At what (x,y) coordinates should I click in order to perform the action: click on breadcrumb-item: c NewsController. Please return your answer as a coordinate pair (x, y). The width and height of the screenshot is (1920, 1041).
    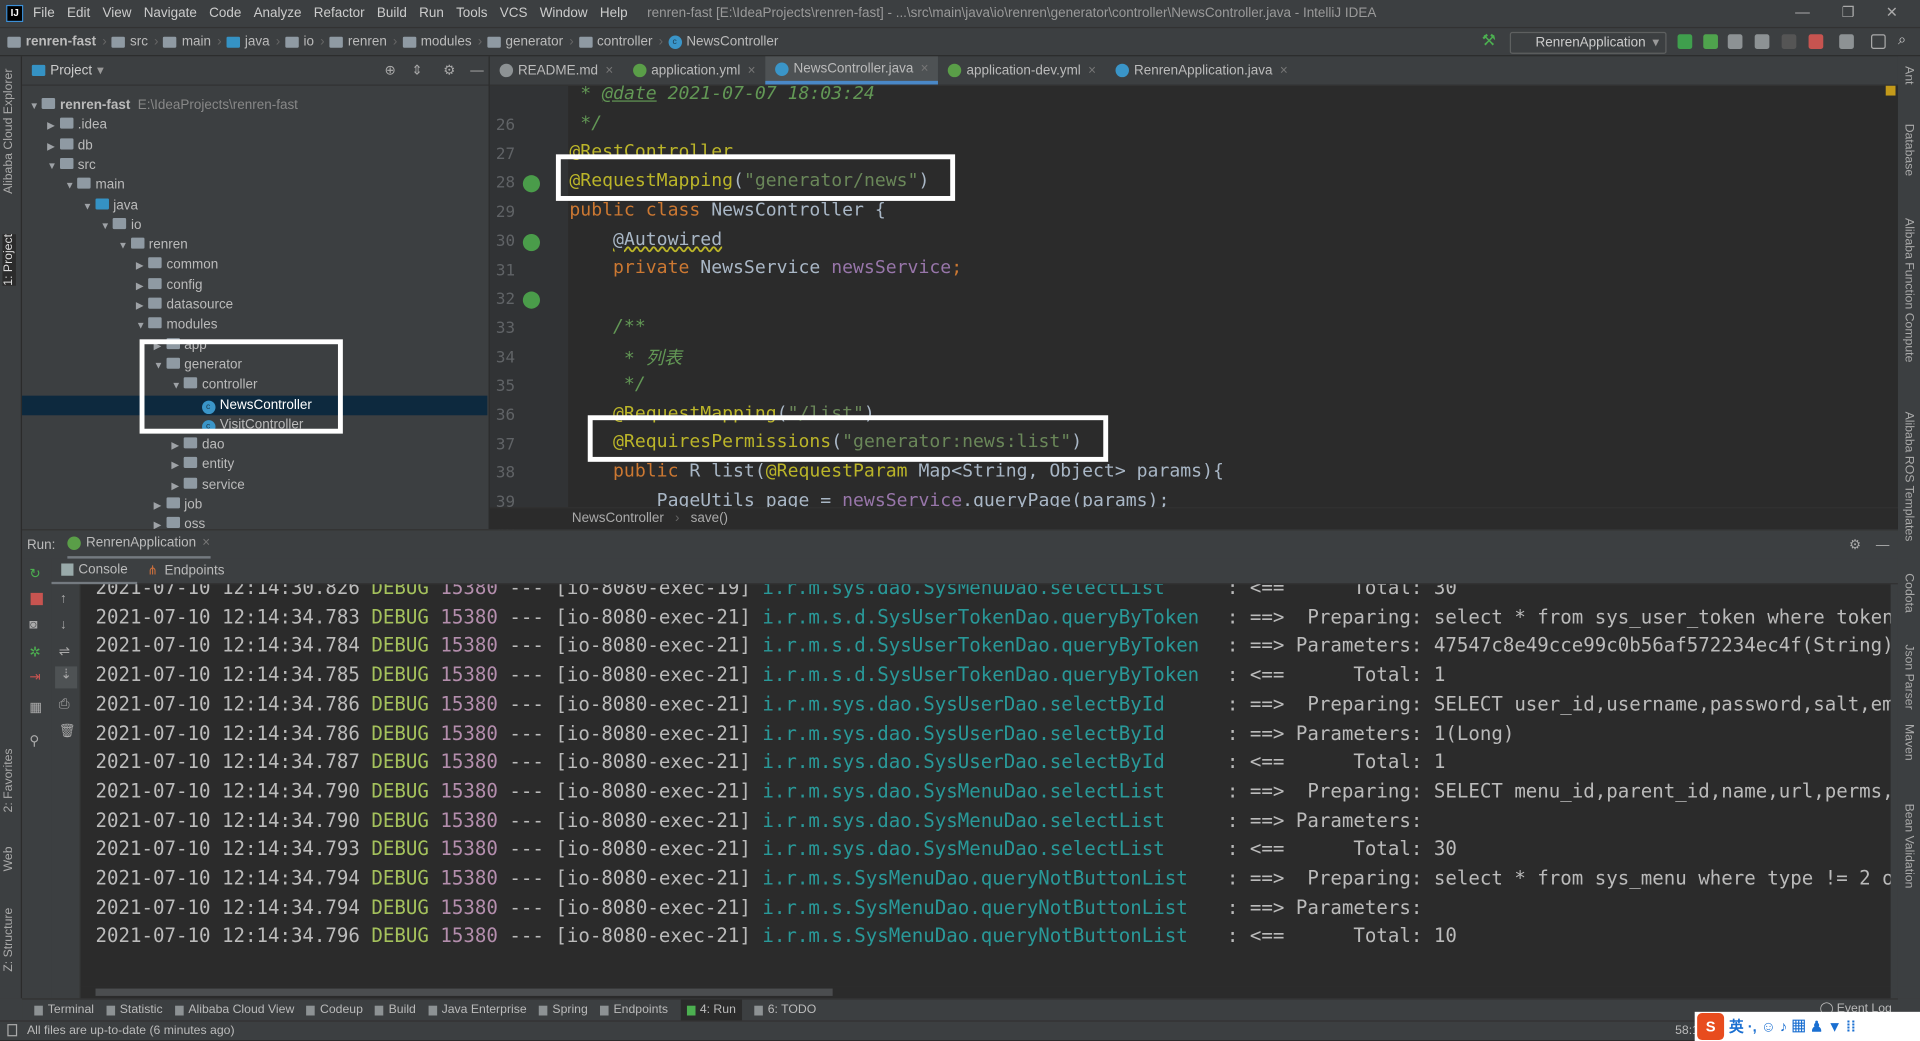
    Looking at the image, I should click on (722, 41).